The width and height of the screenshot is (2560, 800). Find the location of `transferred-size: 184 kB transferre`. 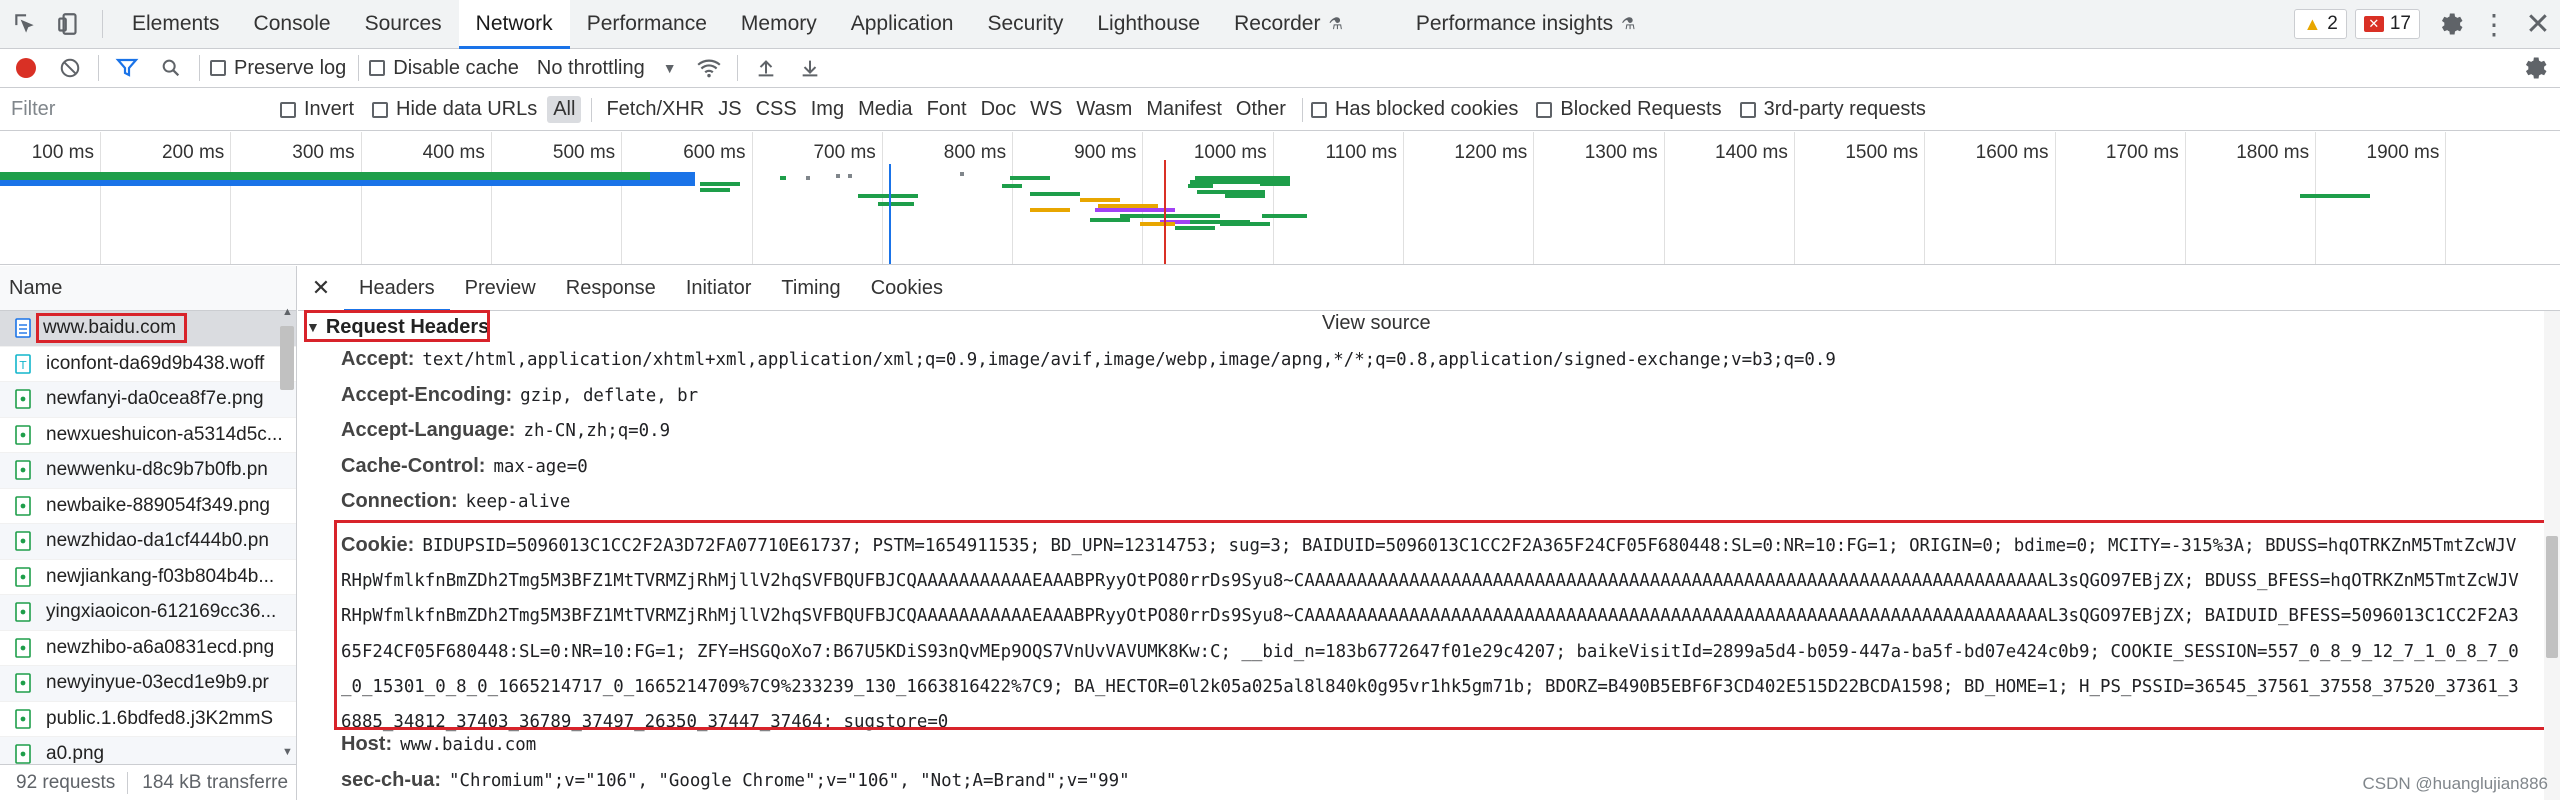

transferred-size: 184 kB transferre is located at coordinates (211, 782).